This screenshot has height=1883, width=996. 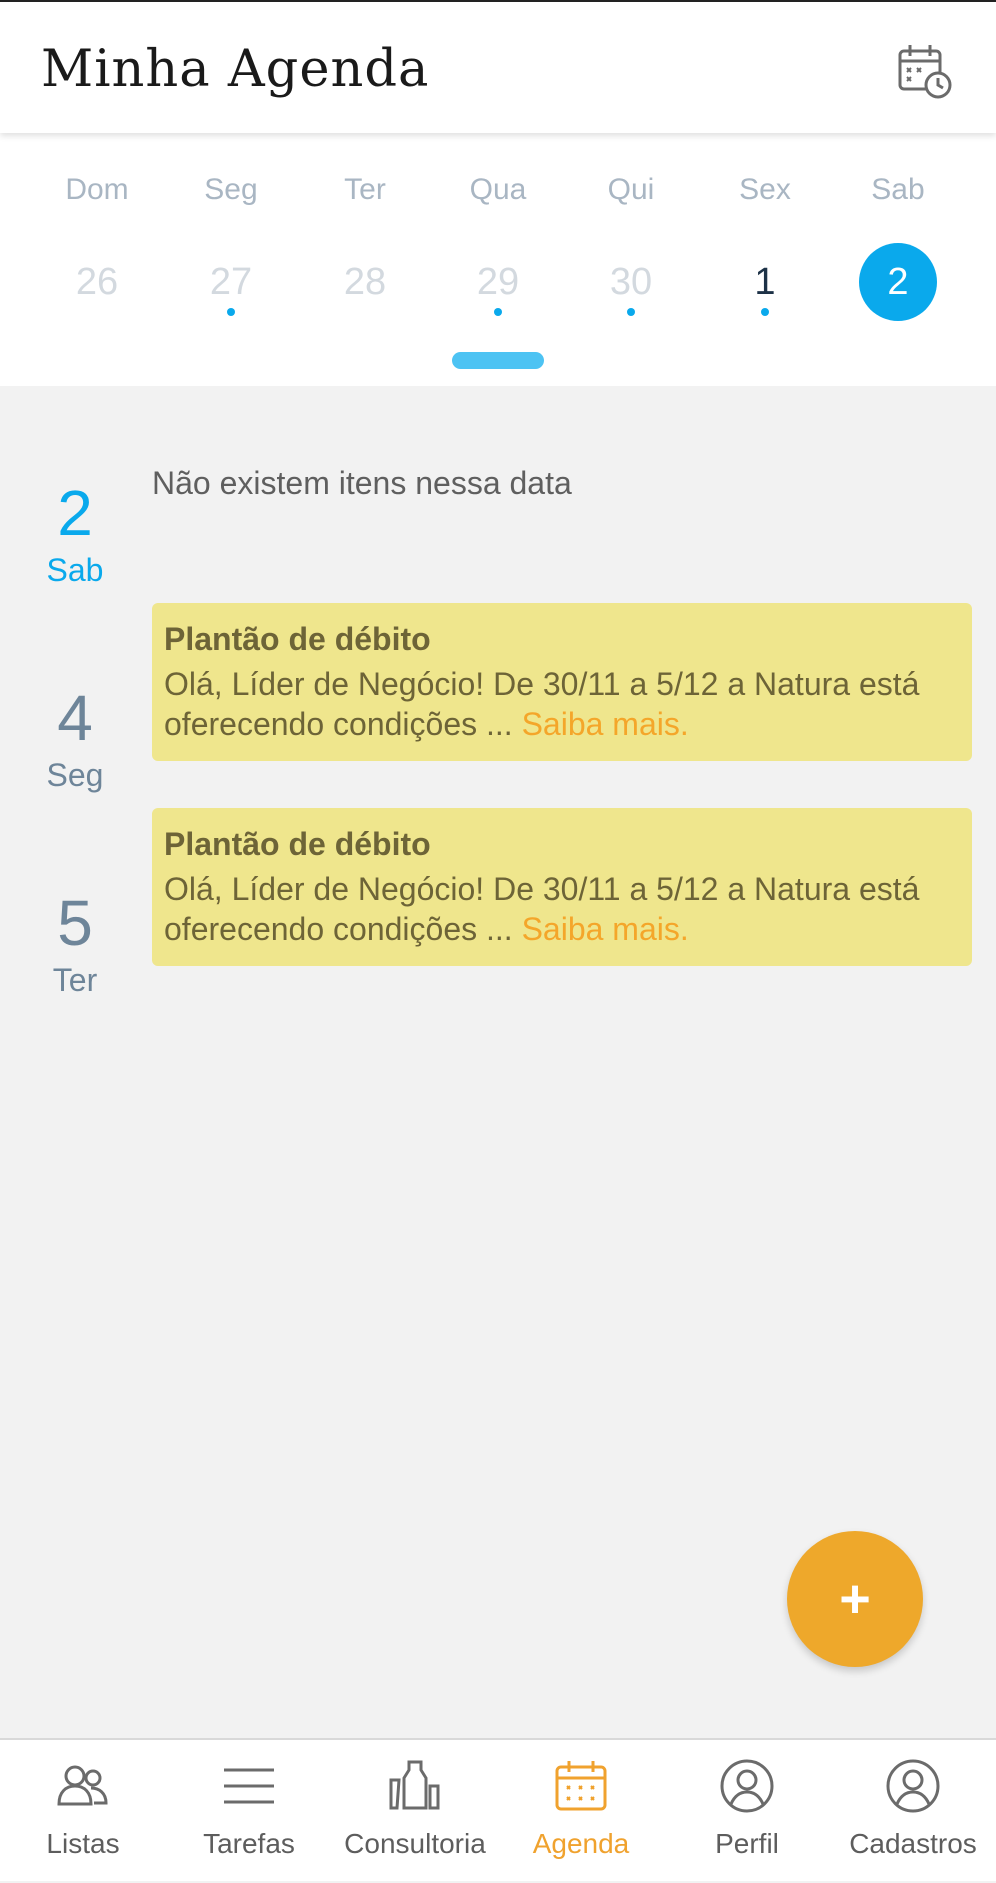 What do you see at coordinates (498, 66) in the screenshot?
I see `top-app-bar: Minha Agenda` at bounding box center [498, 66].